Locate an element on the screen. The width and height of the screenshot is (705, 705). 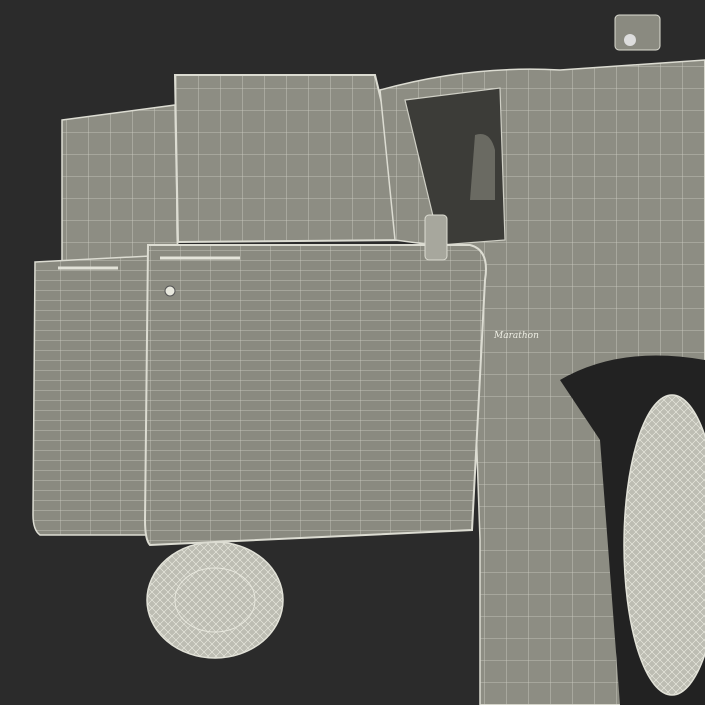
roof-light is located at coordinates (637, 32).